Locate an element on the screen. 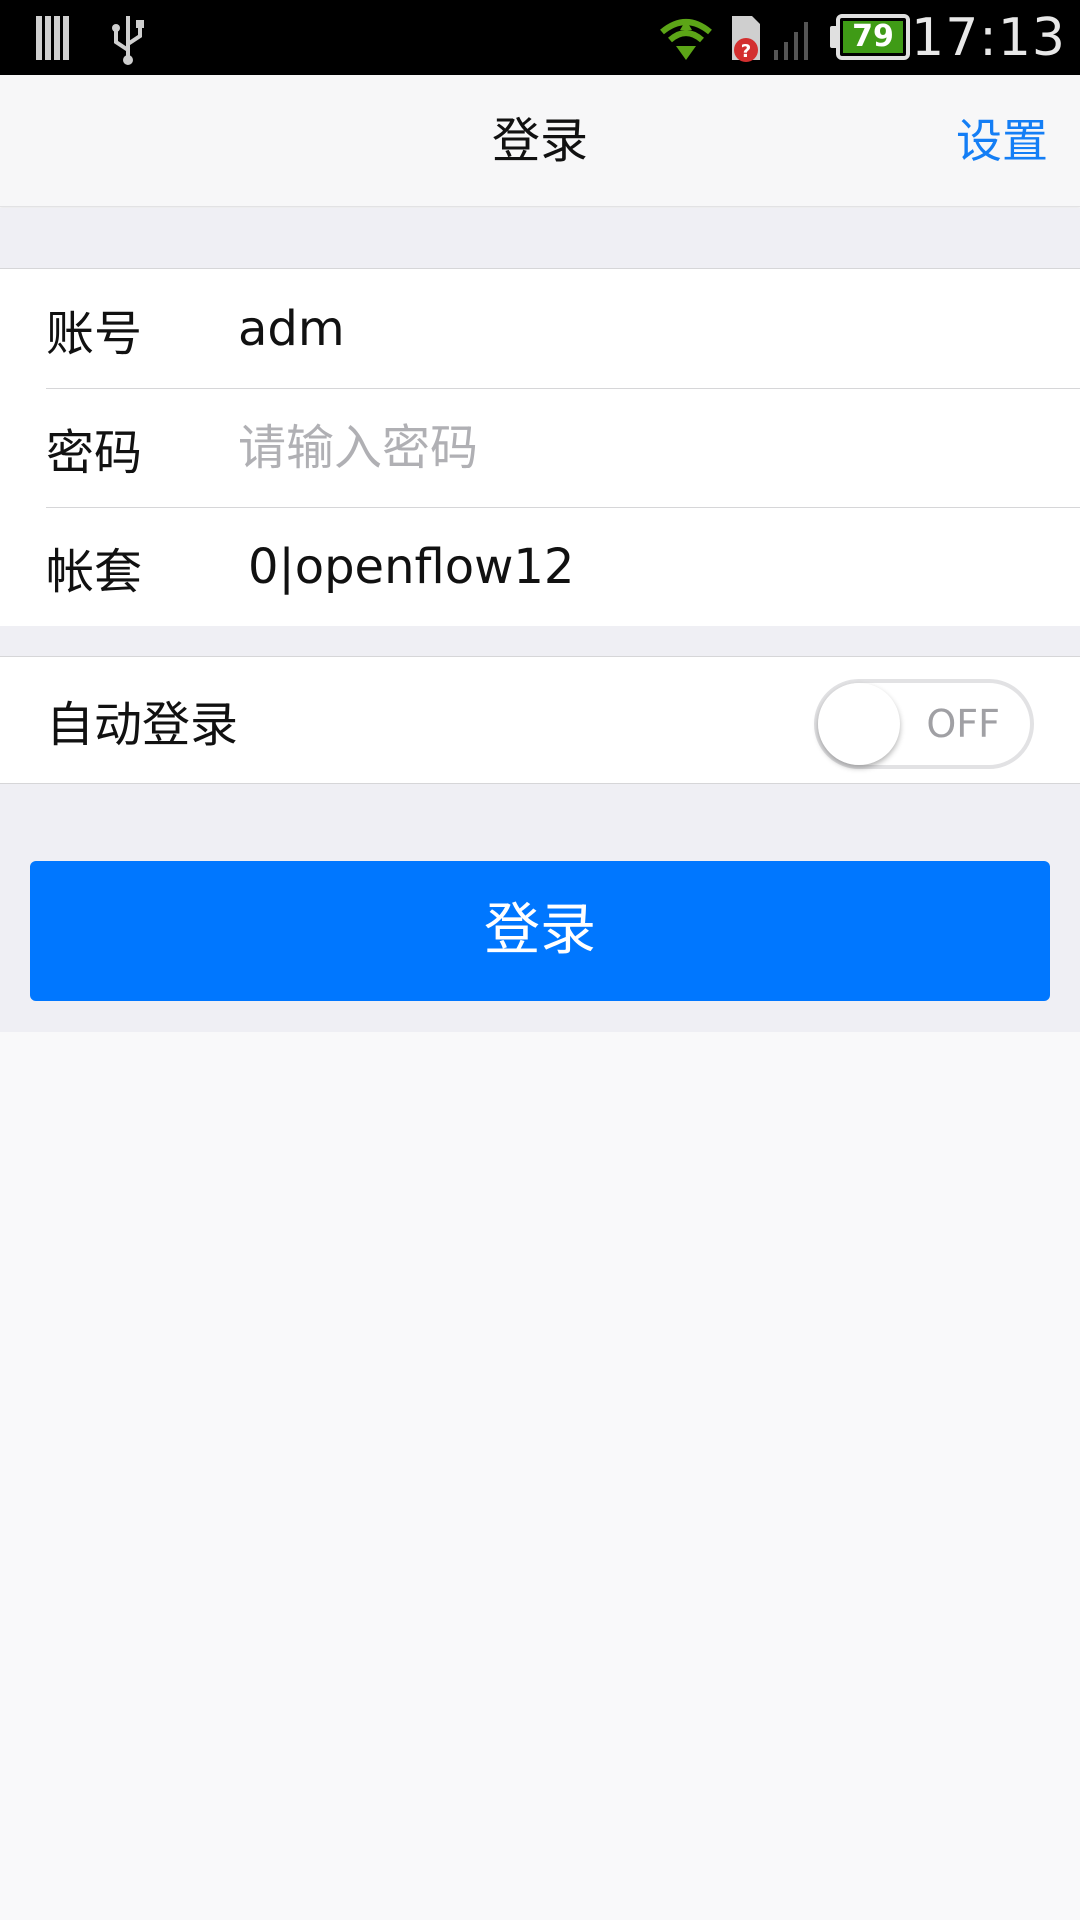  auto-login-row: 自动登录 OFF is located at coordinates (540, 720).